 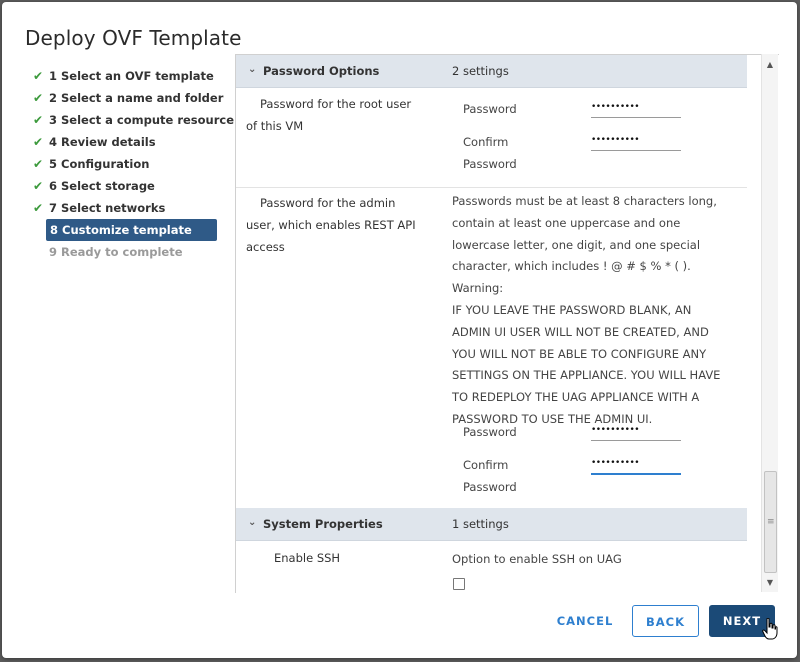 I want to click on root-password-label: Password for the root user of this VM, so click(x=329, y=115).